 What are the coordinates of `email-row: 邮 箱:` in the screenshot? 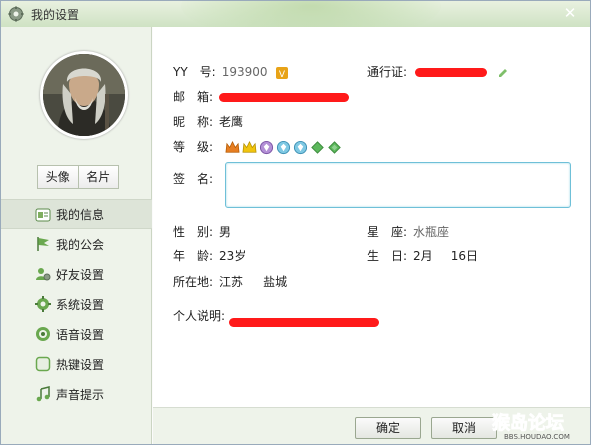 It's located at (261, 96).